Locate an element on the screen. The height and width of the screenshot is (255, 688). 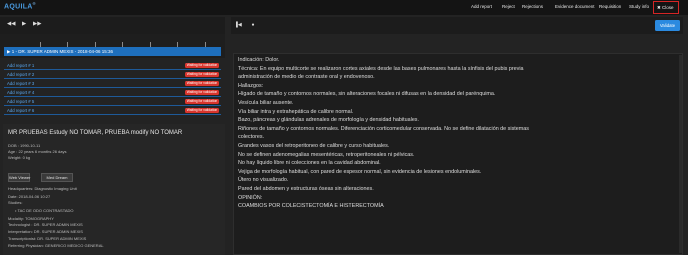
modality: Modality: TOMOGRAPHY is located at coordinates (31, 218).